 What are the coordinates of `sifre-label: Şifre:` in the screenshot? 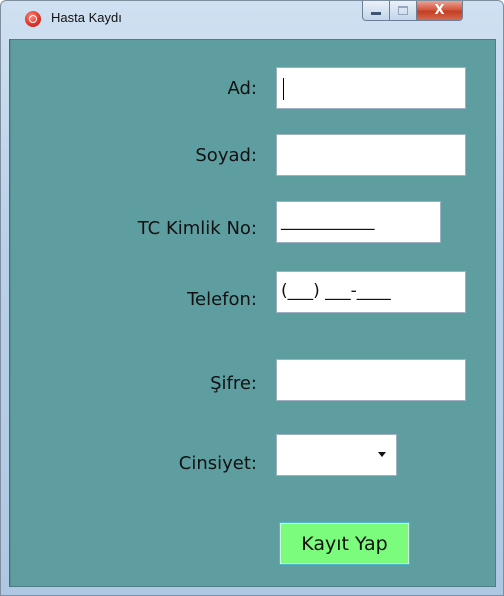 It's located at (233, 383).